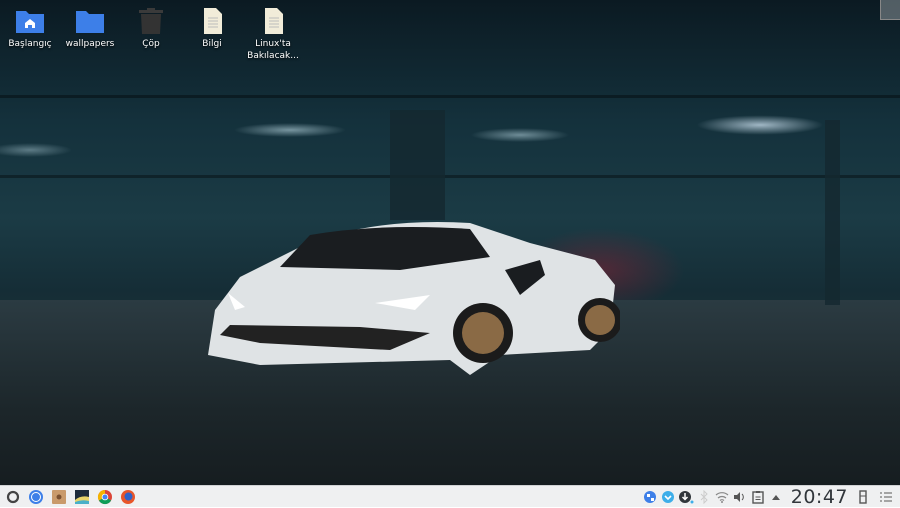  I want to click on launcher-ring-icon, so click(13, 496).